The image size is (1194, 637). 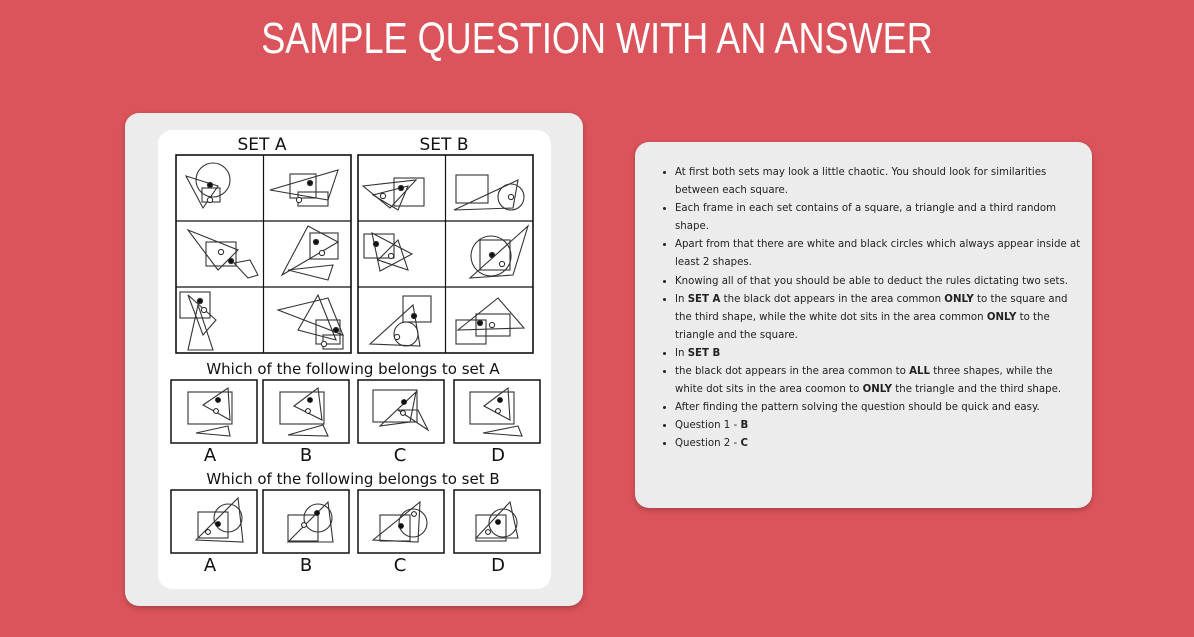 What do you see at coordinates (261, 256) in the screenshot?
I see `set-a-figures` at bounding box center [261, 256].